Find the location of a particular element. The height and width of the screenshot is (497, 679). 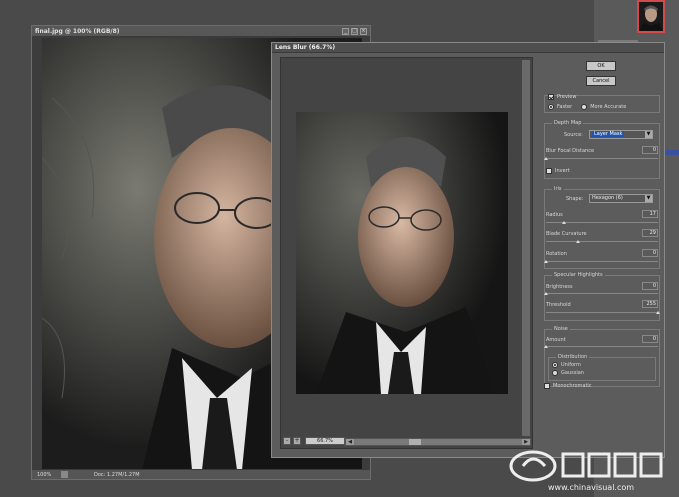

layer-thumbnail is located at coordinates (651, 16).